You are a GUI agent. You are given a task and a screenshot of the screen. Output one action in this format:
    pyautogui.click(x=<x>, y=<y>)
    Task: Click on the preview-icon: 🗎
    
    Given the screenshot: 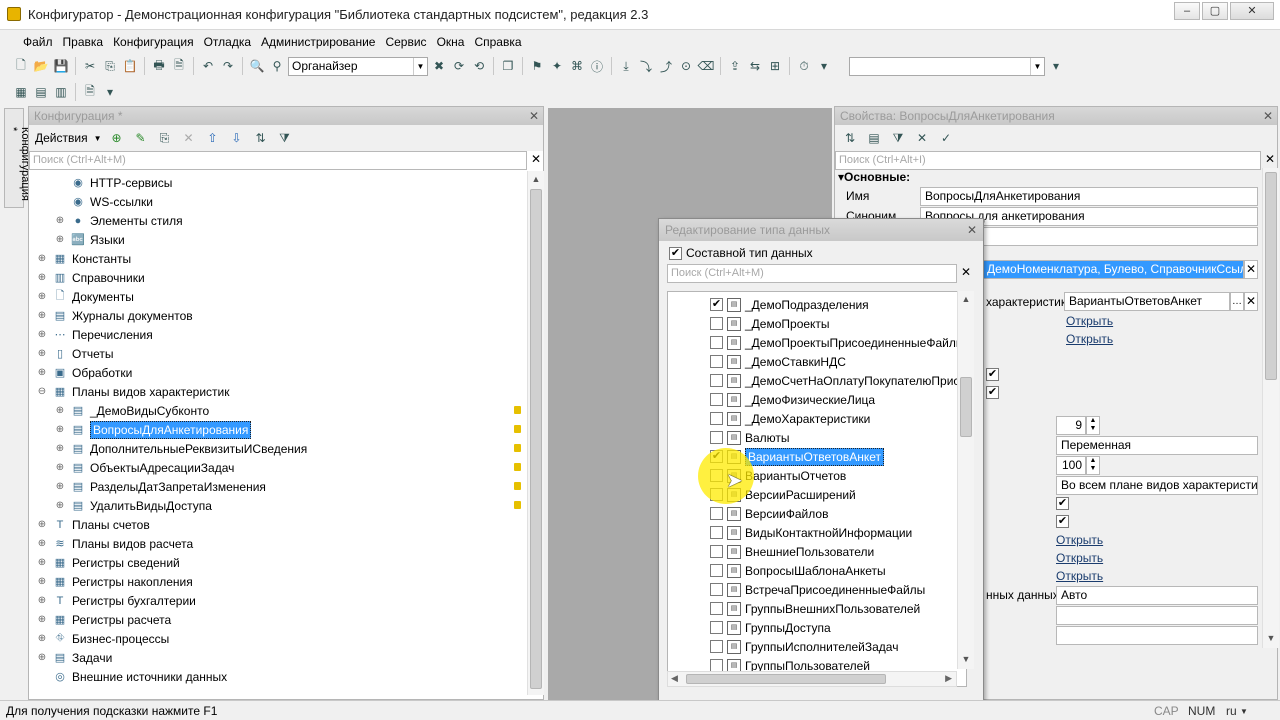 What is the action you would take?
    pyautogui.click(x=179, y=66)
    